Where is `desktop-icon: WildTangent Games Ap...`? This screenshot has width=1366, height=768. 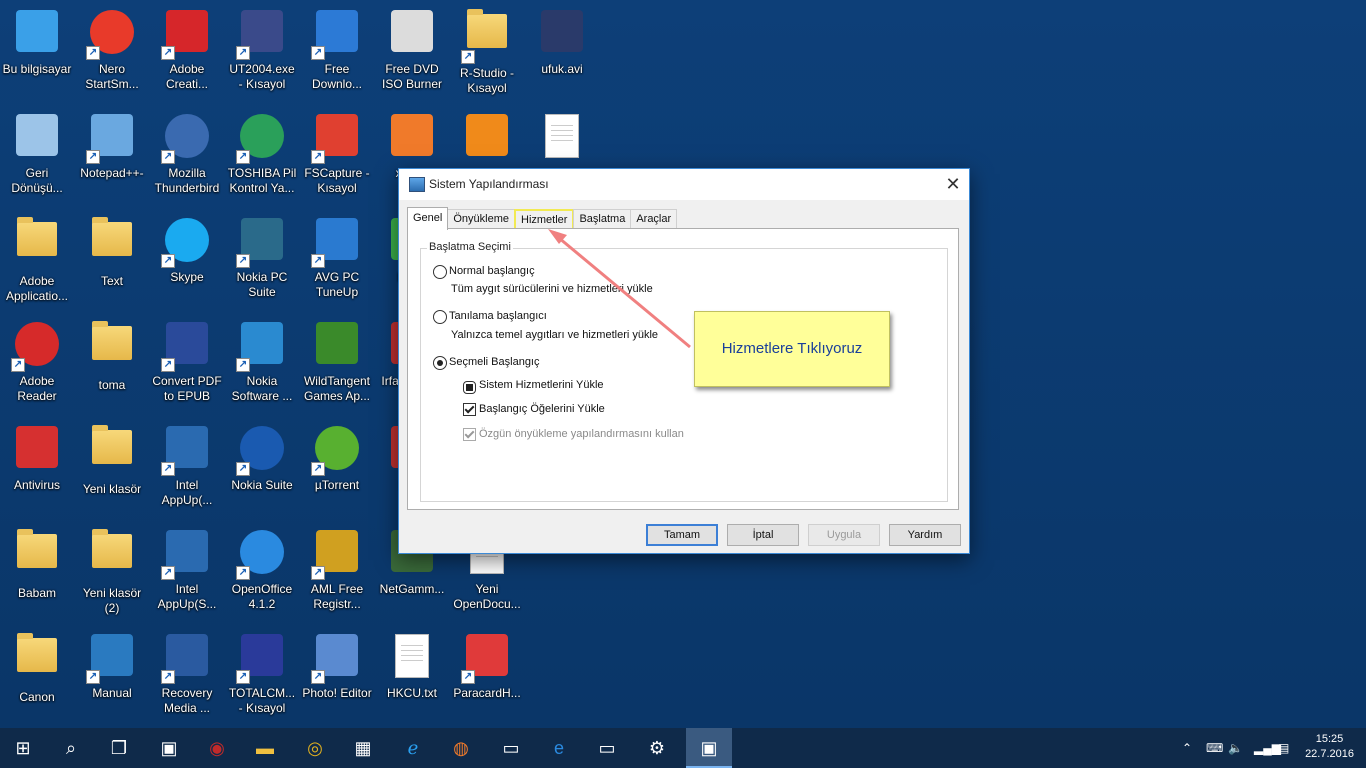 desktop-icon: WildTangent Games Ap... is located at coordinates (337, 366).